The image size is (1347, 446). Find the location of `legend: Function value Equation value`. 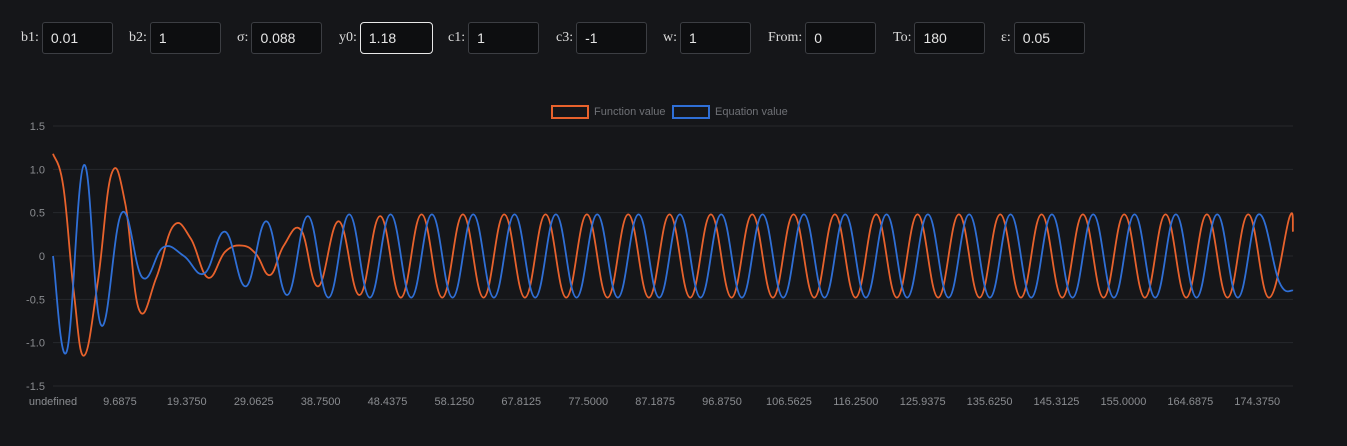

legend: Function value Equation value is located at coordinates (669, 112).